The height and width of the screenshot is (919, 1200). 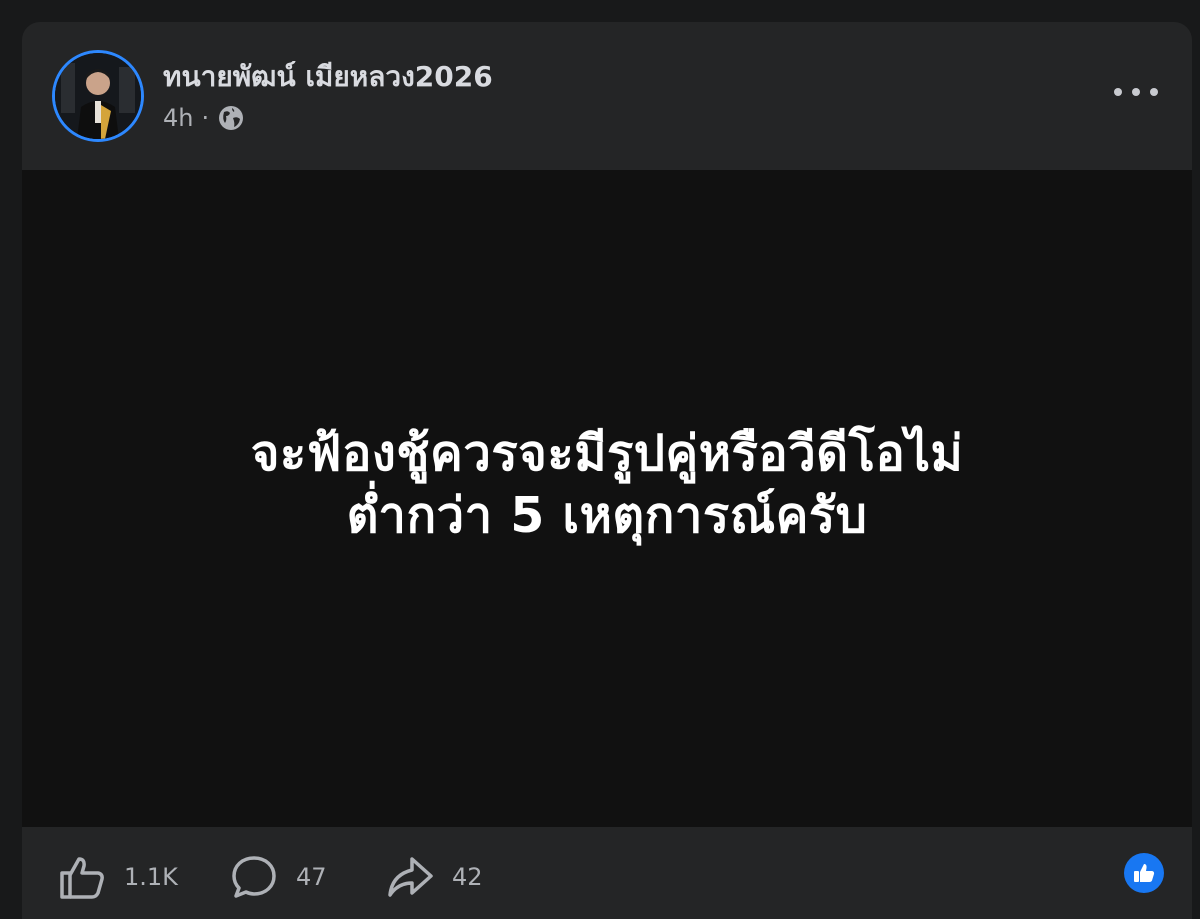 What do you see at coordinates (434, 877) in the screenshot?
I see `share-button: 42` at bounding box center [434, 877].